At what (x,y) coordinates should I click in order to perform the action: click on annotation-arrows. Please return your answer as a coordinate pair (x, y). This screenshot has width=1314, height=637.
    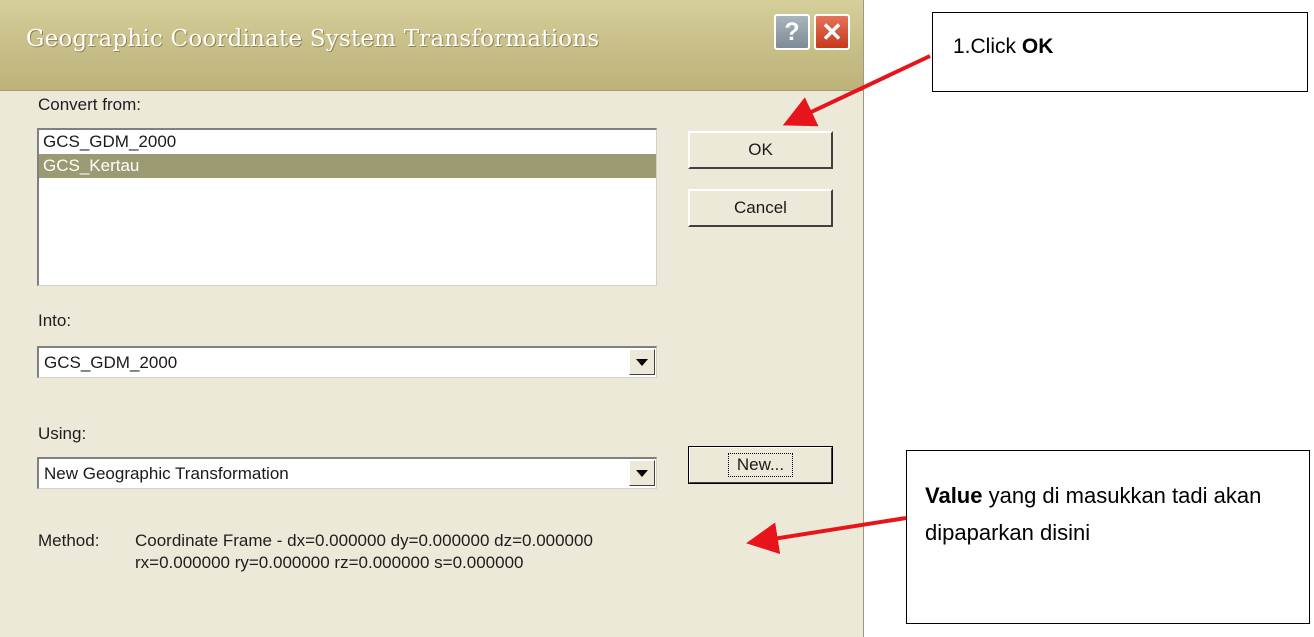
    Looking at the image, I should click on (838, 304).